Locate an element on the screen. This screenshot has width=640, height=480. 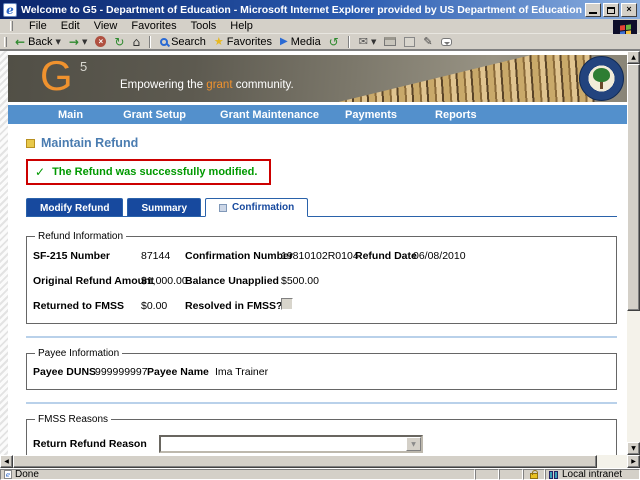
refund-date-value: 06/08/2010 is located at coordinates (439, 255).